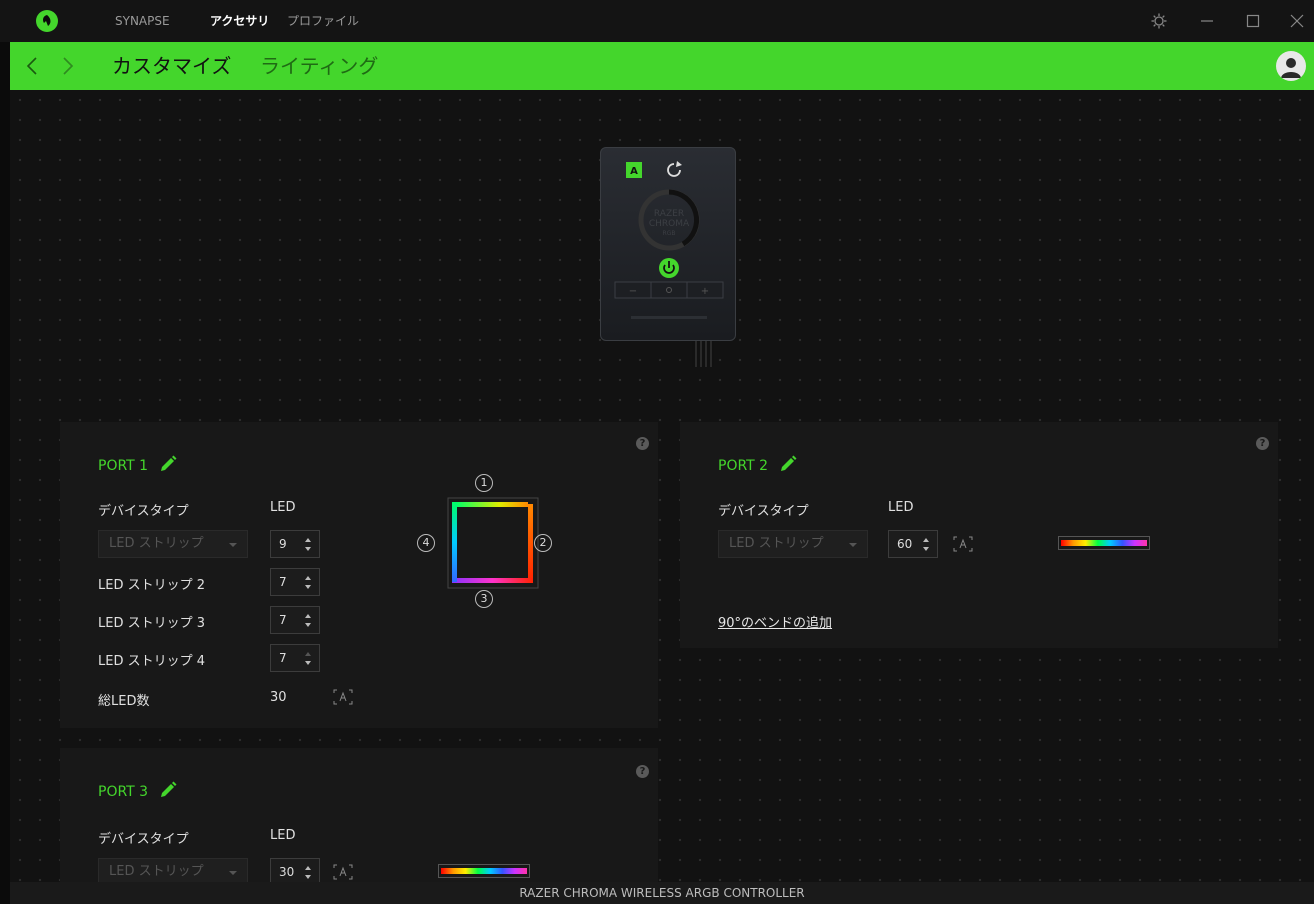  What do you see at coordinates (657, 21) in the screenshot?
I see `title-bar: SYNAPSE アクセサリ プロファイル` at bounding box center [657, 21].